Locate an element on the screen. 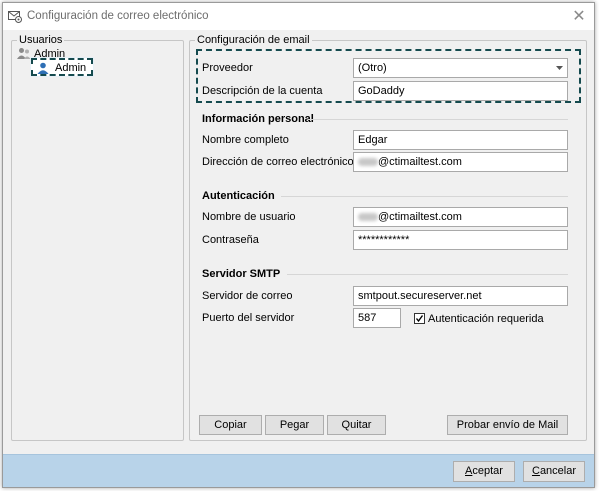 The height and width of the screenshot is (491, 599). username-input: @ctimailtest.com is located at coordinates (460, 217).